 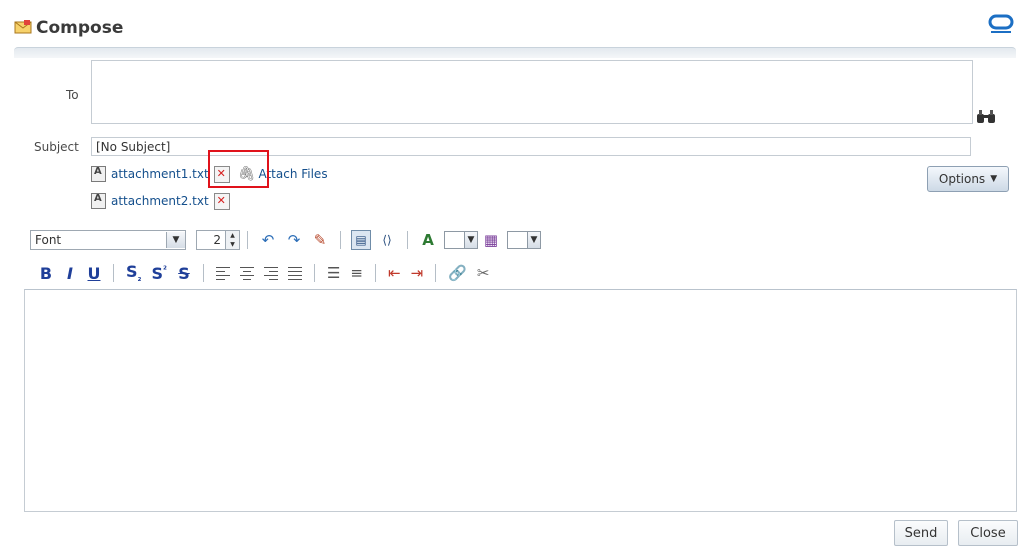 I want to click on font-size-value: 2, so click(x=217, y=240).